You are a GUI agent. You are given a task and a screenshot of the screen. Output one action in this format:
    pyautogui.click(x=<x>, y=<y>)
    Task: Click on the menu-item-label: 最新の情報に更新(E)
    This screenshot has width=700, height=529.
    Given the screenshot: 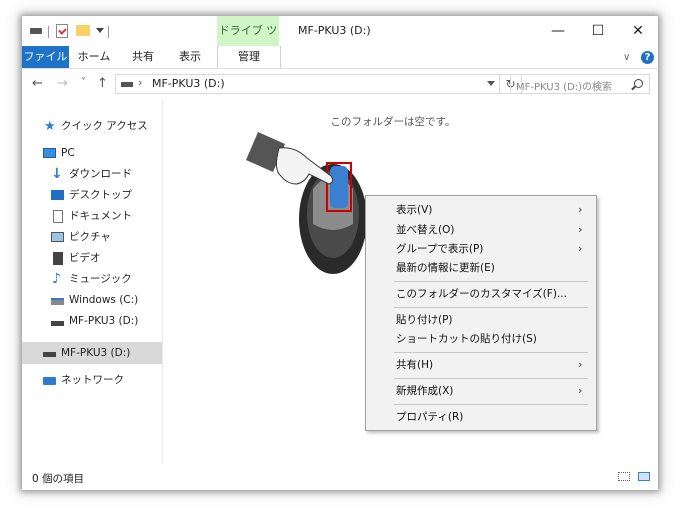 What is the action you would take?
    pyautogui.click(x=445, y=268)
    